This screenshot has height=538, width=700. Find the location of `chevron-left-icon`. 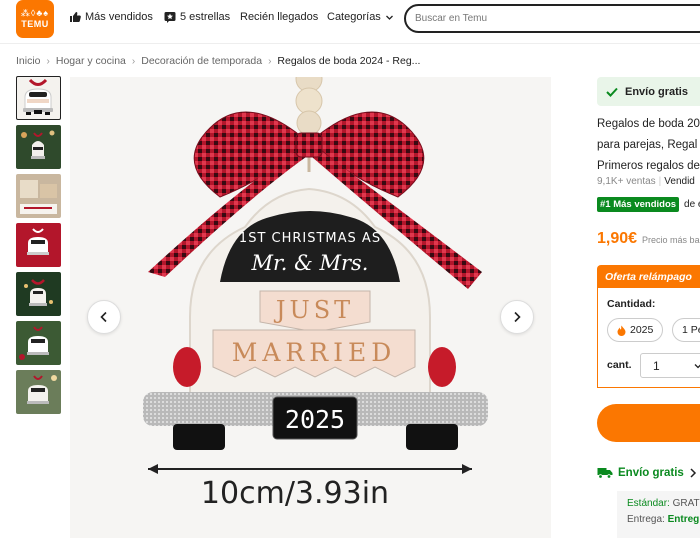

chevron-left-icon is located at coordinates (103, 317).